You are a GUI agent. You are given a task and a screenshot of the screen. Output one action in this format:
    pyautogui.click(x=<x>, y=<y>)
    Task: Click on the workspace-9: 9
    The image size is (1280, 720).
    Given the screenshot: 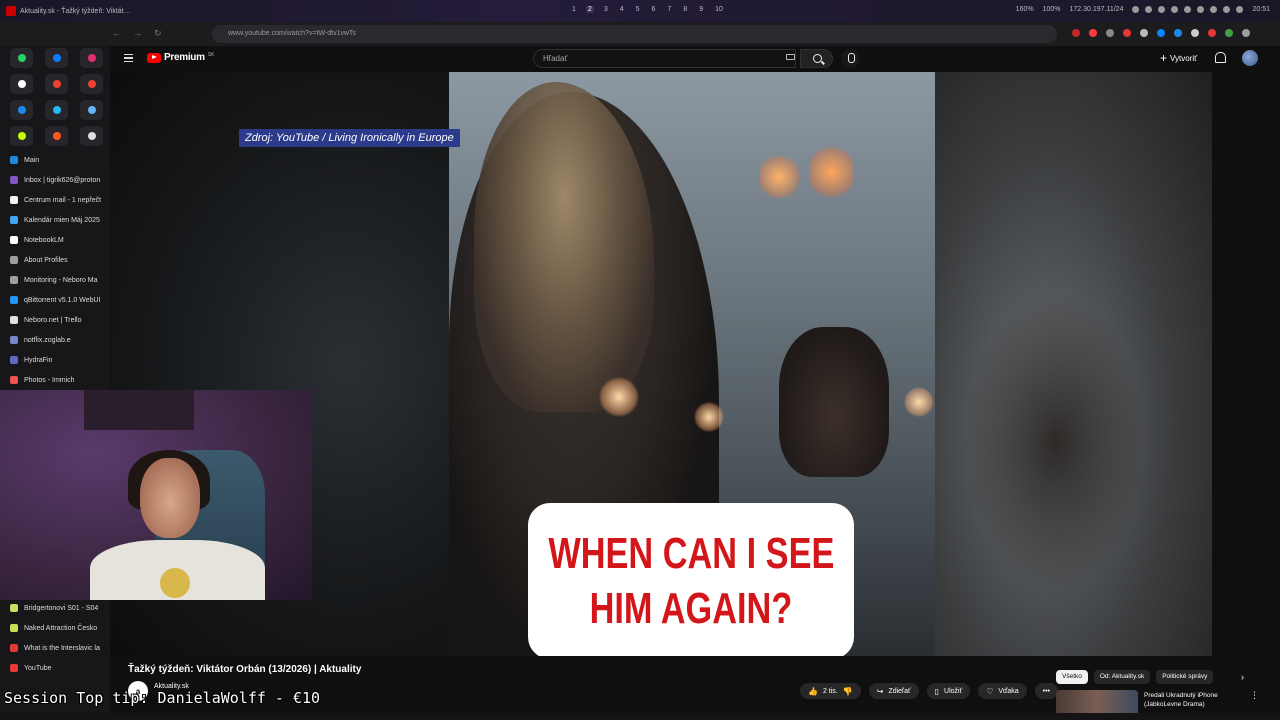 What is the action you would take?
    pyautogui.click(x=701, y=9)
    